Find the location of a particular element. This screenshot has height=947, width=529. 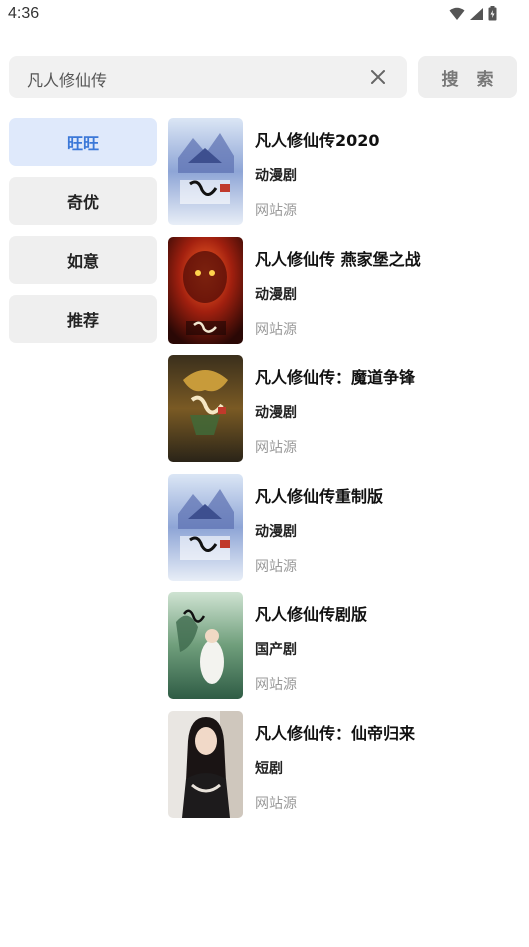

result-item: 凡人修仙传剧版 国产剧 网站源 is located at coordinates (345, 645).